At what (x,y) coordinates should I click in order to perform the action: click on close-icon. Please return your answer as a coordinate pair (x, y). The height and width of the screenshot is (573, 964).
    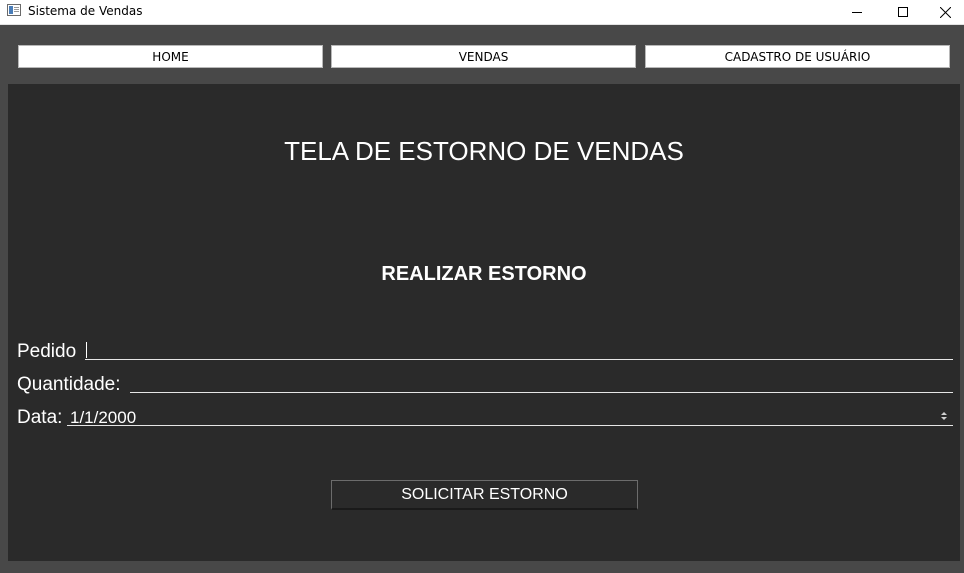
    Looking at the image, I should click on (945, 12).